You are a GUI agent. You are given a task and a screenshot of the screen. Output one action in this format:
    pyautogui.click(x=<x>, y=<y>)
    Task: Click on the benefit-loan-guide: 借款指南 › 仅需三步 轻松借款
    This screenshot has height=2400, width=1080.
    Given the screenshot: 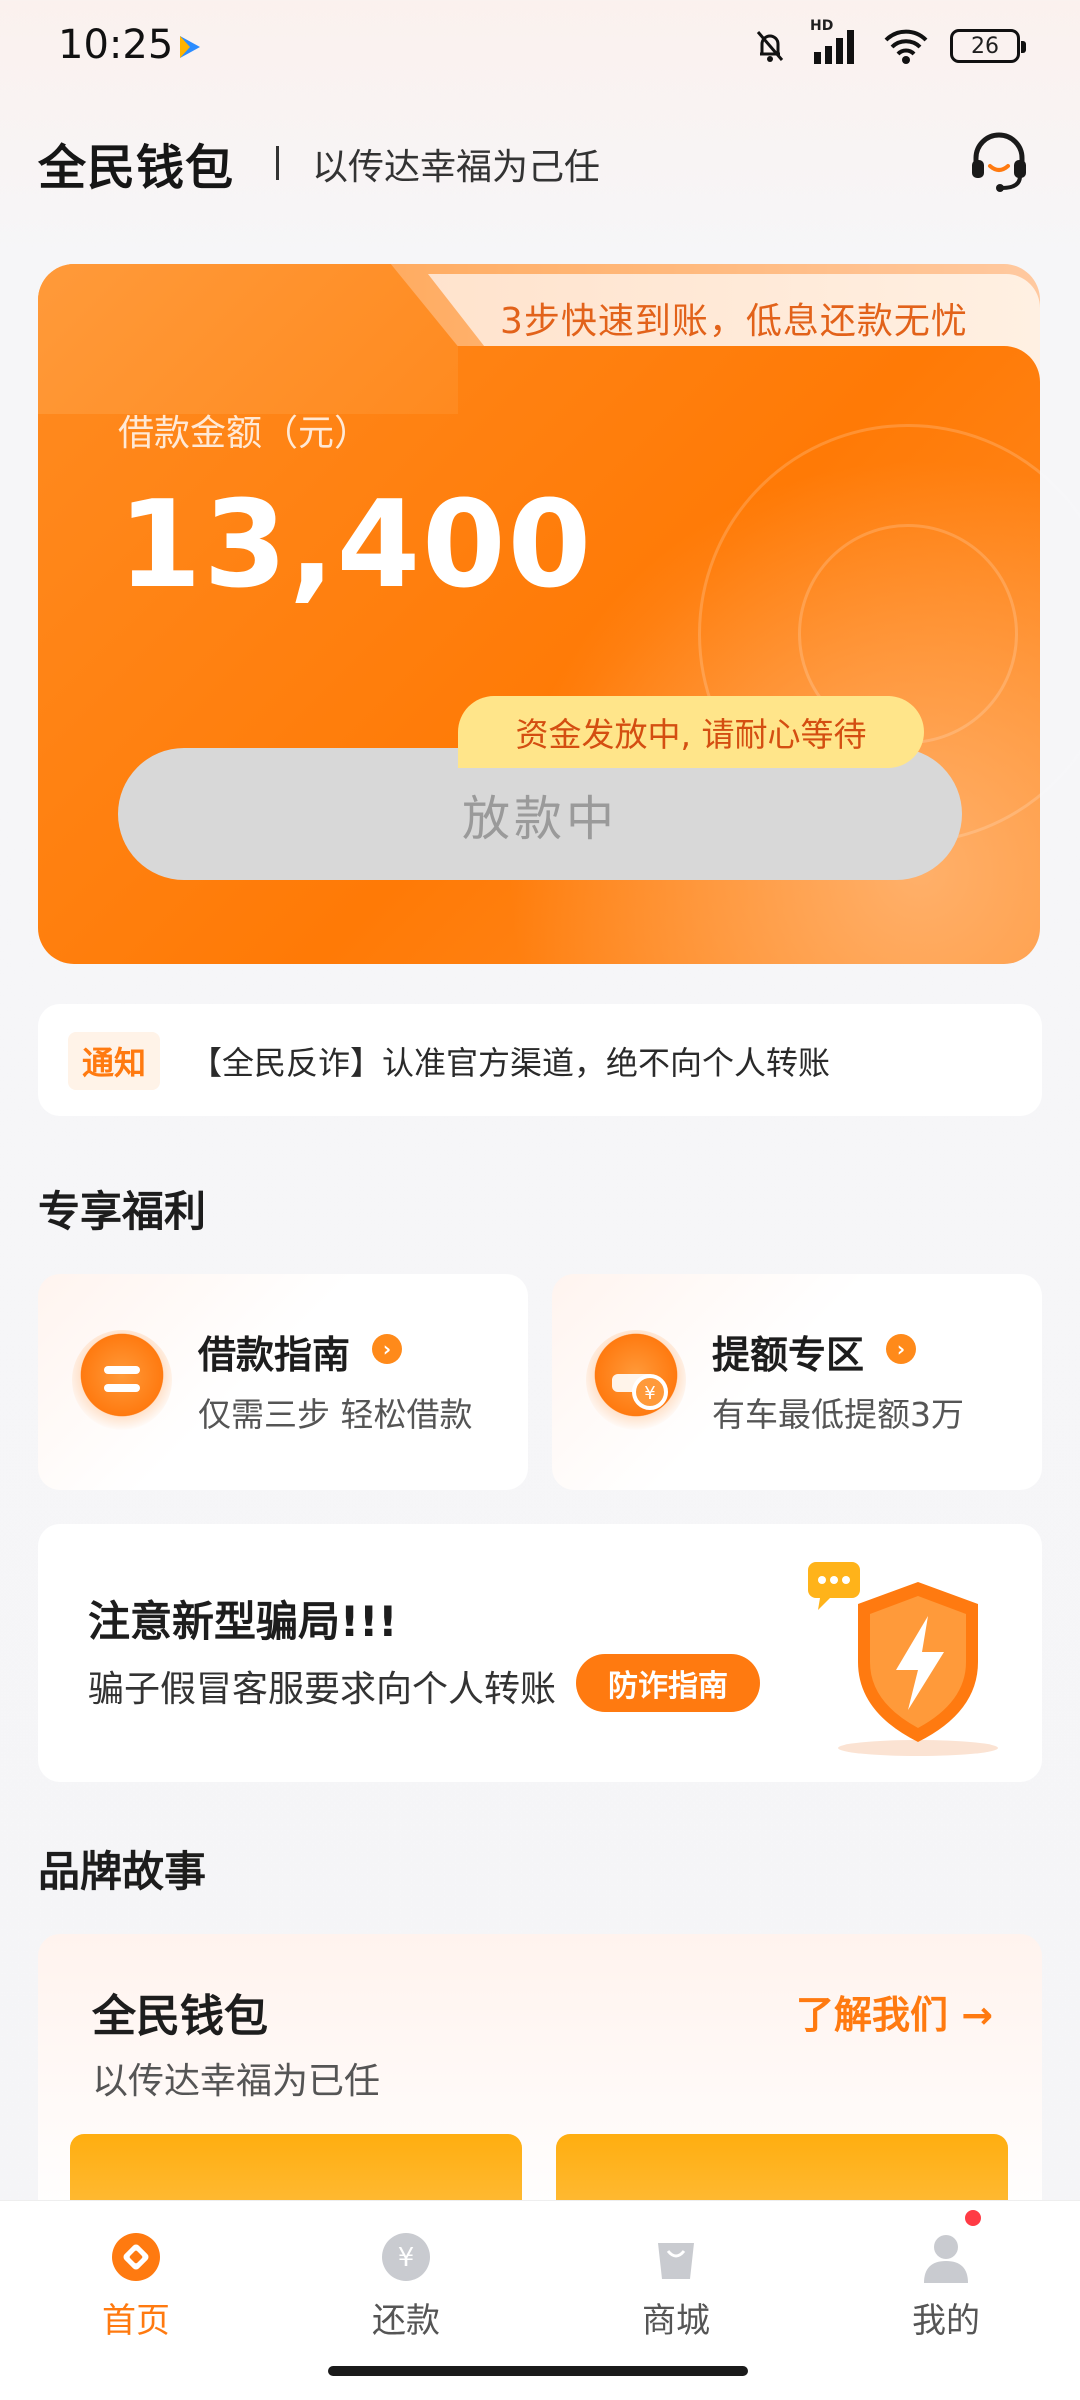 What is the action you would take?
    pyautogui.click(x=283, y=1382)
    